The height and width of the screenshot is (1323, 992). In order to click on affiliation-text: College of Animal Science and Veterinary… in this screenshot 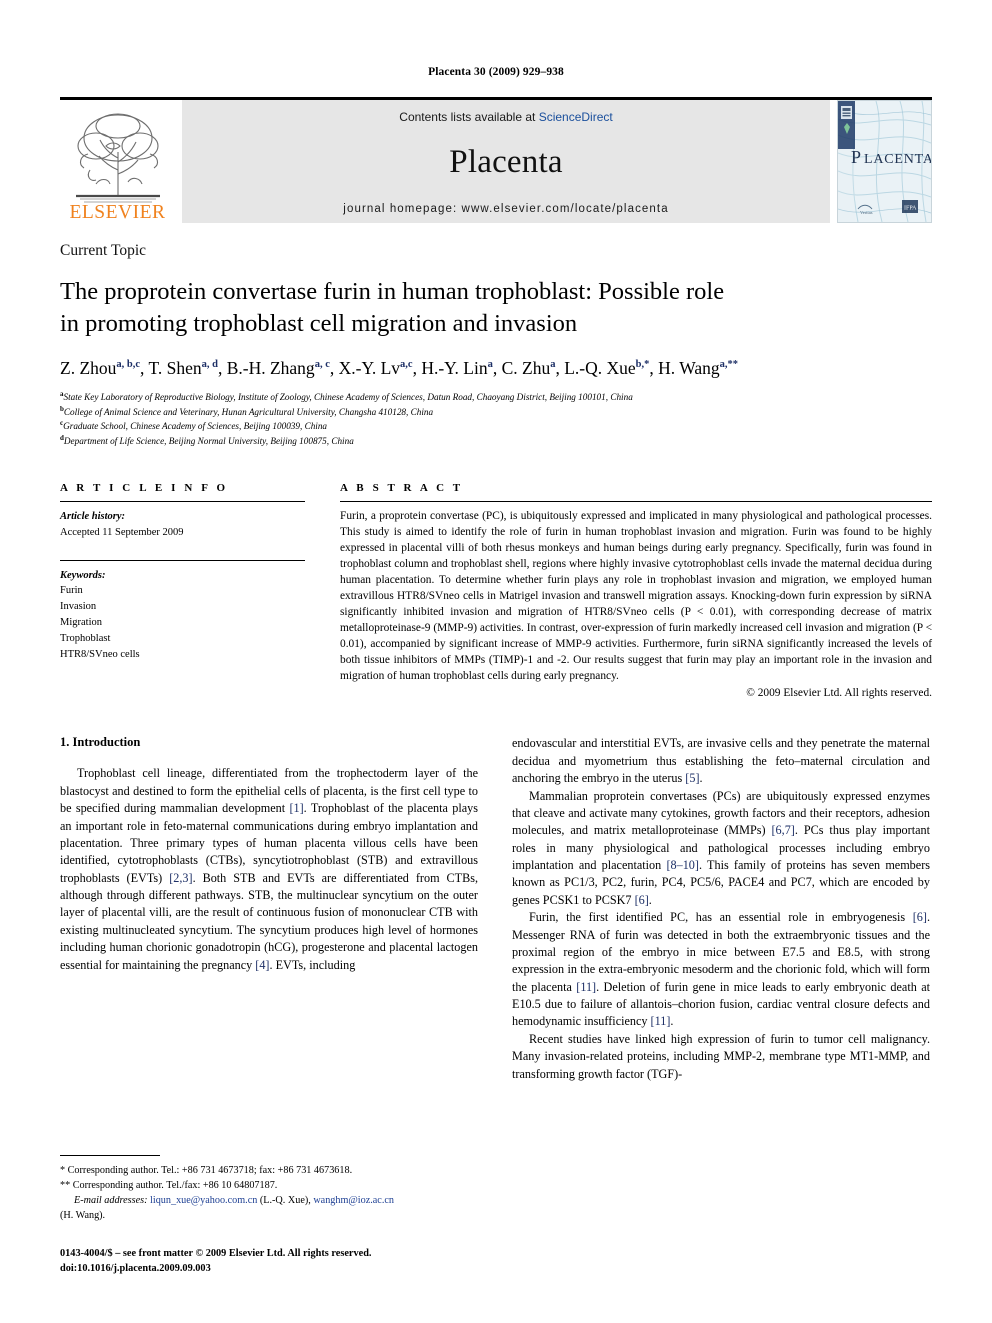, I will do `click(248, 411)`.